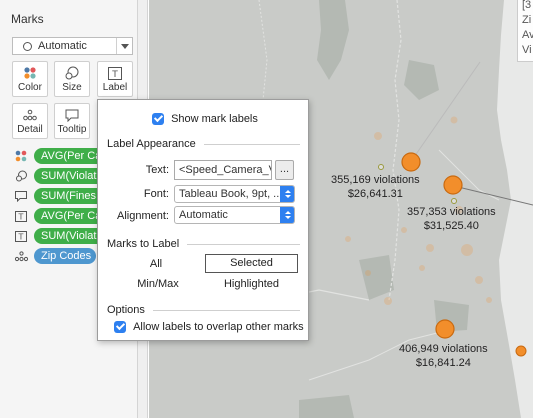 This screenshot has height=418, width=533. I want to click on tooltip-button: Tooltip, so click(72, 121).